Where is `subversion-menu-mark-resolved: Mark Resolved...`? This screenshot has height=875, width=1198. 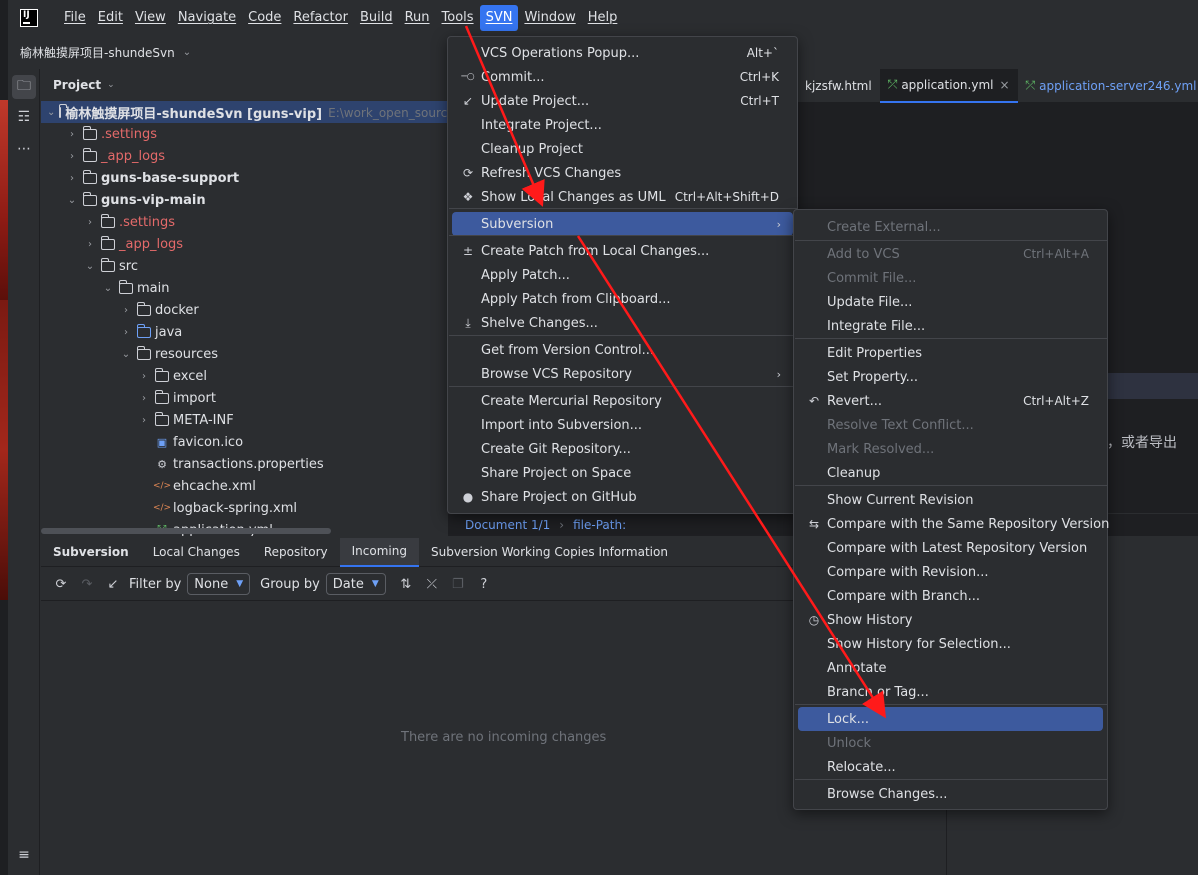 subversion-menu-mark-resolved: Mark Resolved... is located at coordinates (950, 449).